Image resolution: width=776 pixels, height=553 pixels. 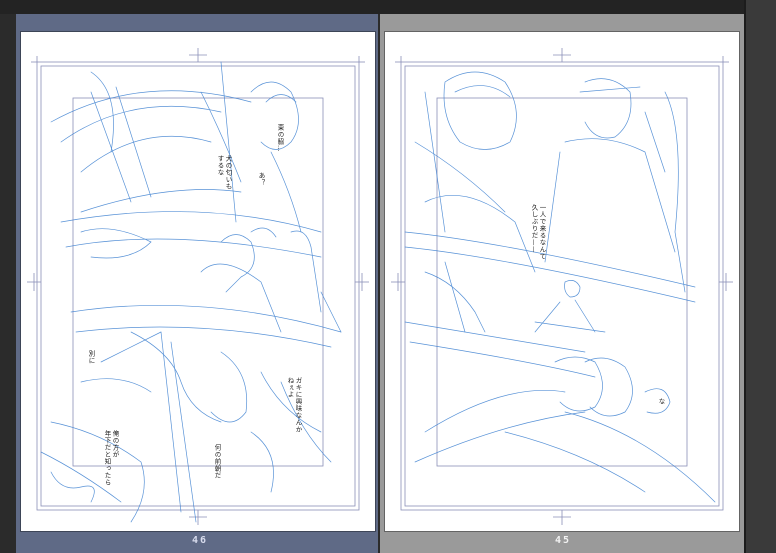 What do you see at coordinates (661, 401) in the screenshot?
I see `speech-text: な` at bounding box center [661, 401].